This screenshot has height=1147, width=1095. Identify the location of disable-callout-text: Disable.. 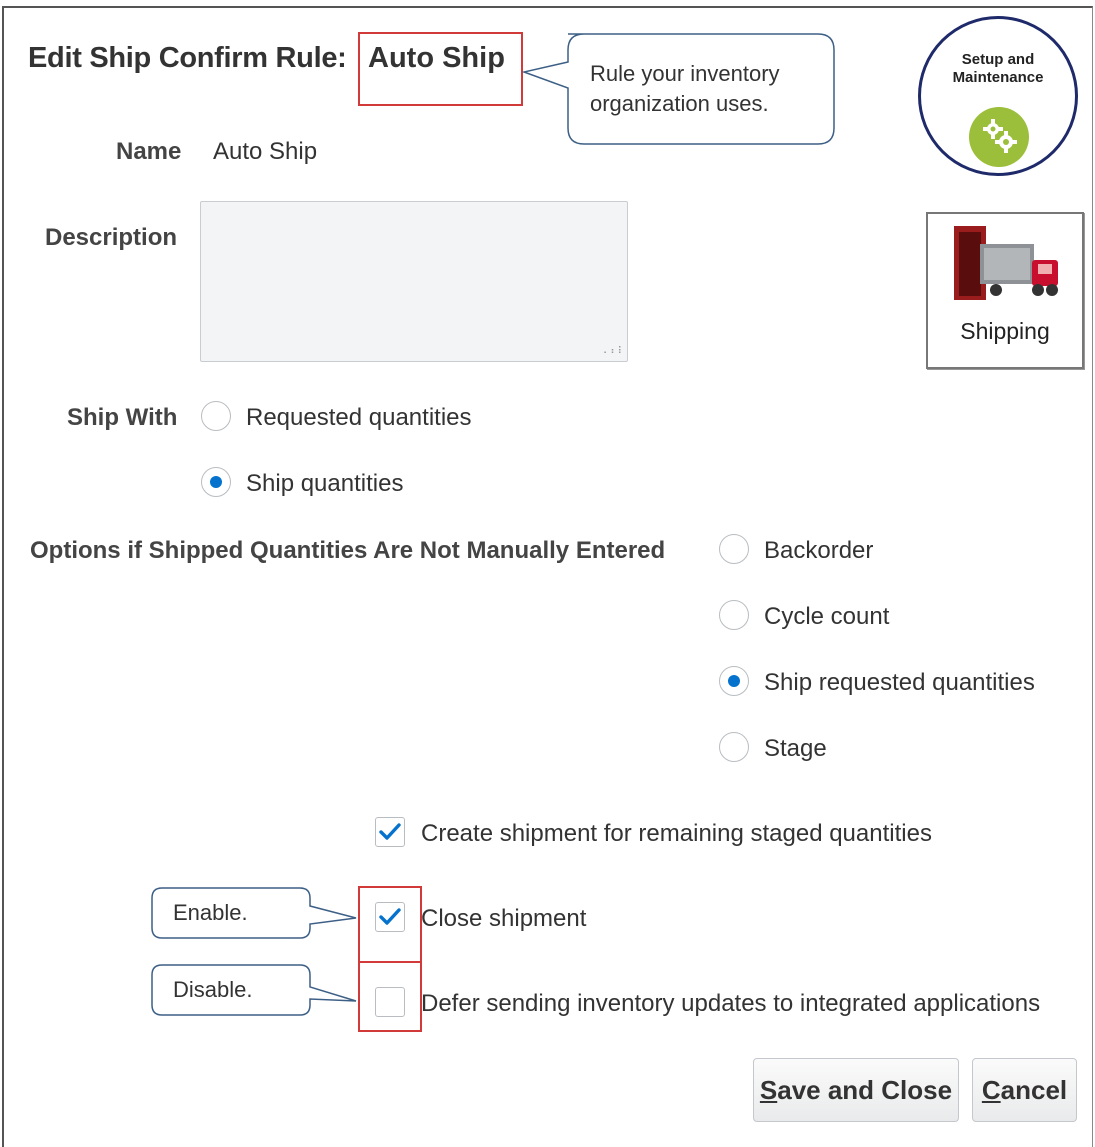
(213, 989).